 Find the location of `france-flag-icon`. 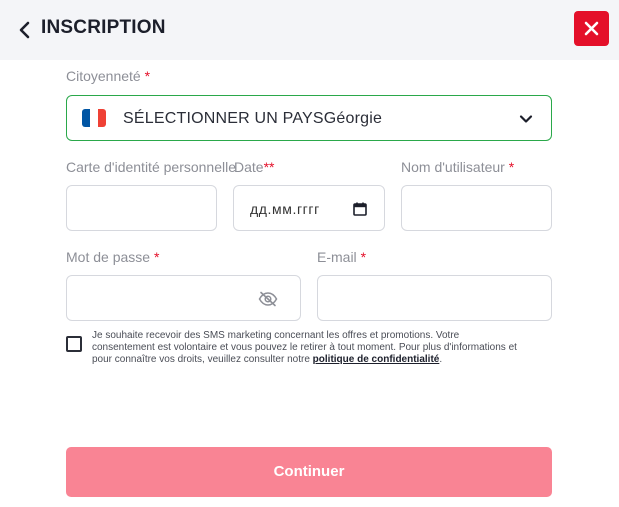

france-flag-icon is located at coordinates (94, 118).